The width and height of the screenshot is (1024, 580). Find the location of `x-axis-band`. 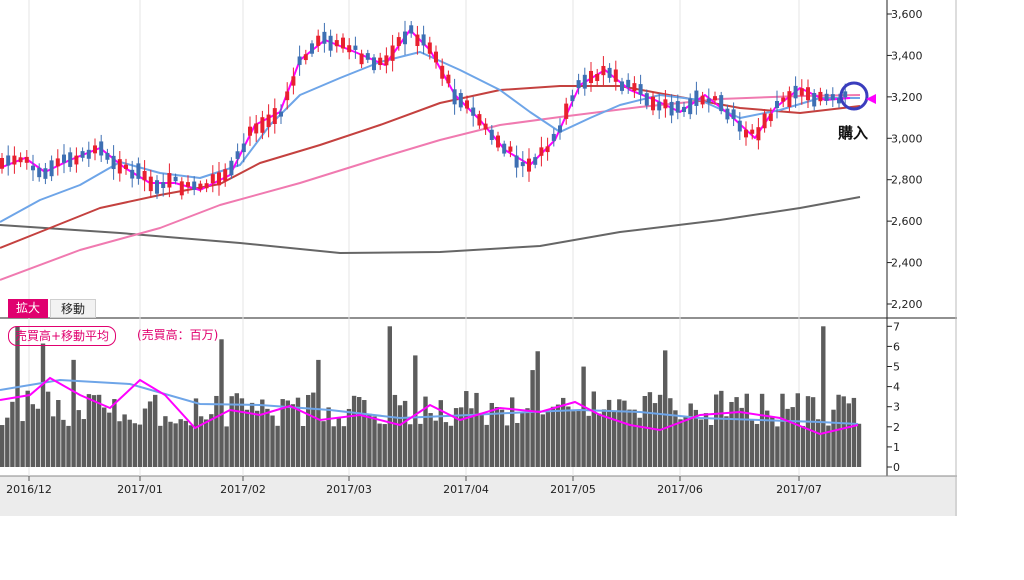

x-axis-band is located at coordinates (478, 496).